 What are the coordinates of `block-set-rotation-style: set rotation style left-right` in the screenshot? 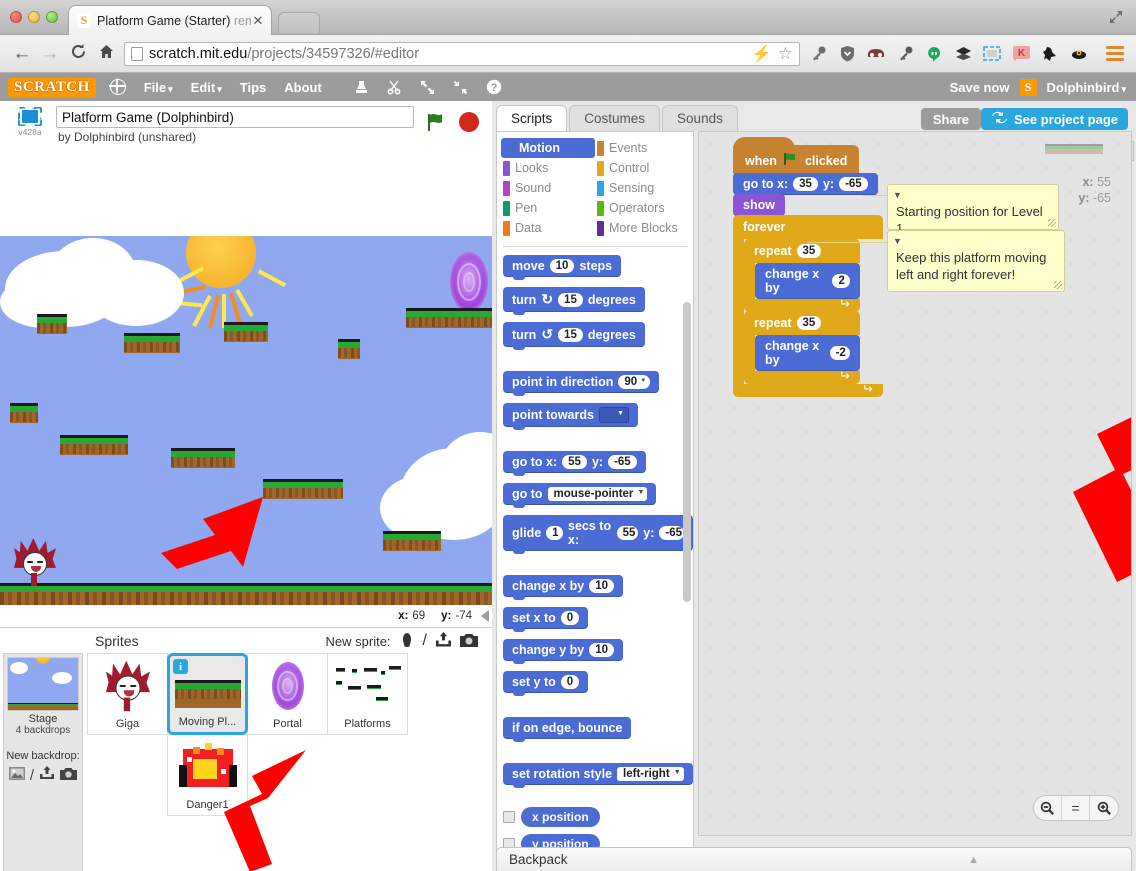 It's located at (598, 775).